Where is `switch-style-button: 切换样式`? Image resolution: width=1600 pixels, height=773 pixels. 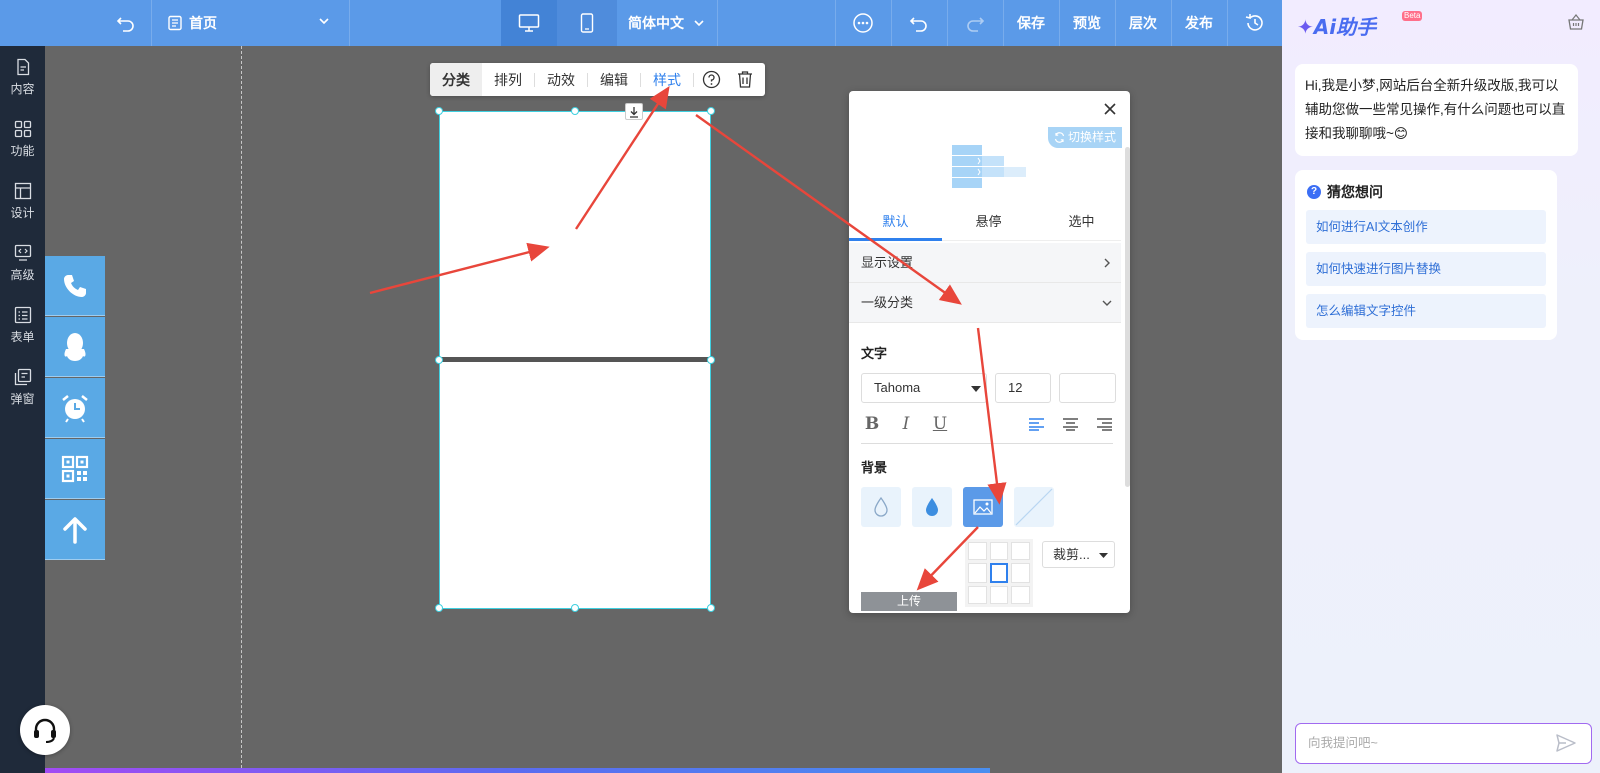
switch-style-button: 切换样式 is located at coordinates (1084, 137).